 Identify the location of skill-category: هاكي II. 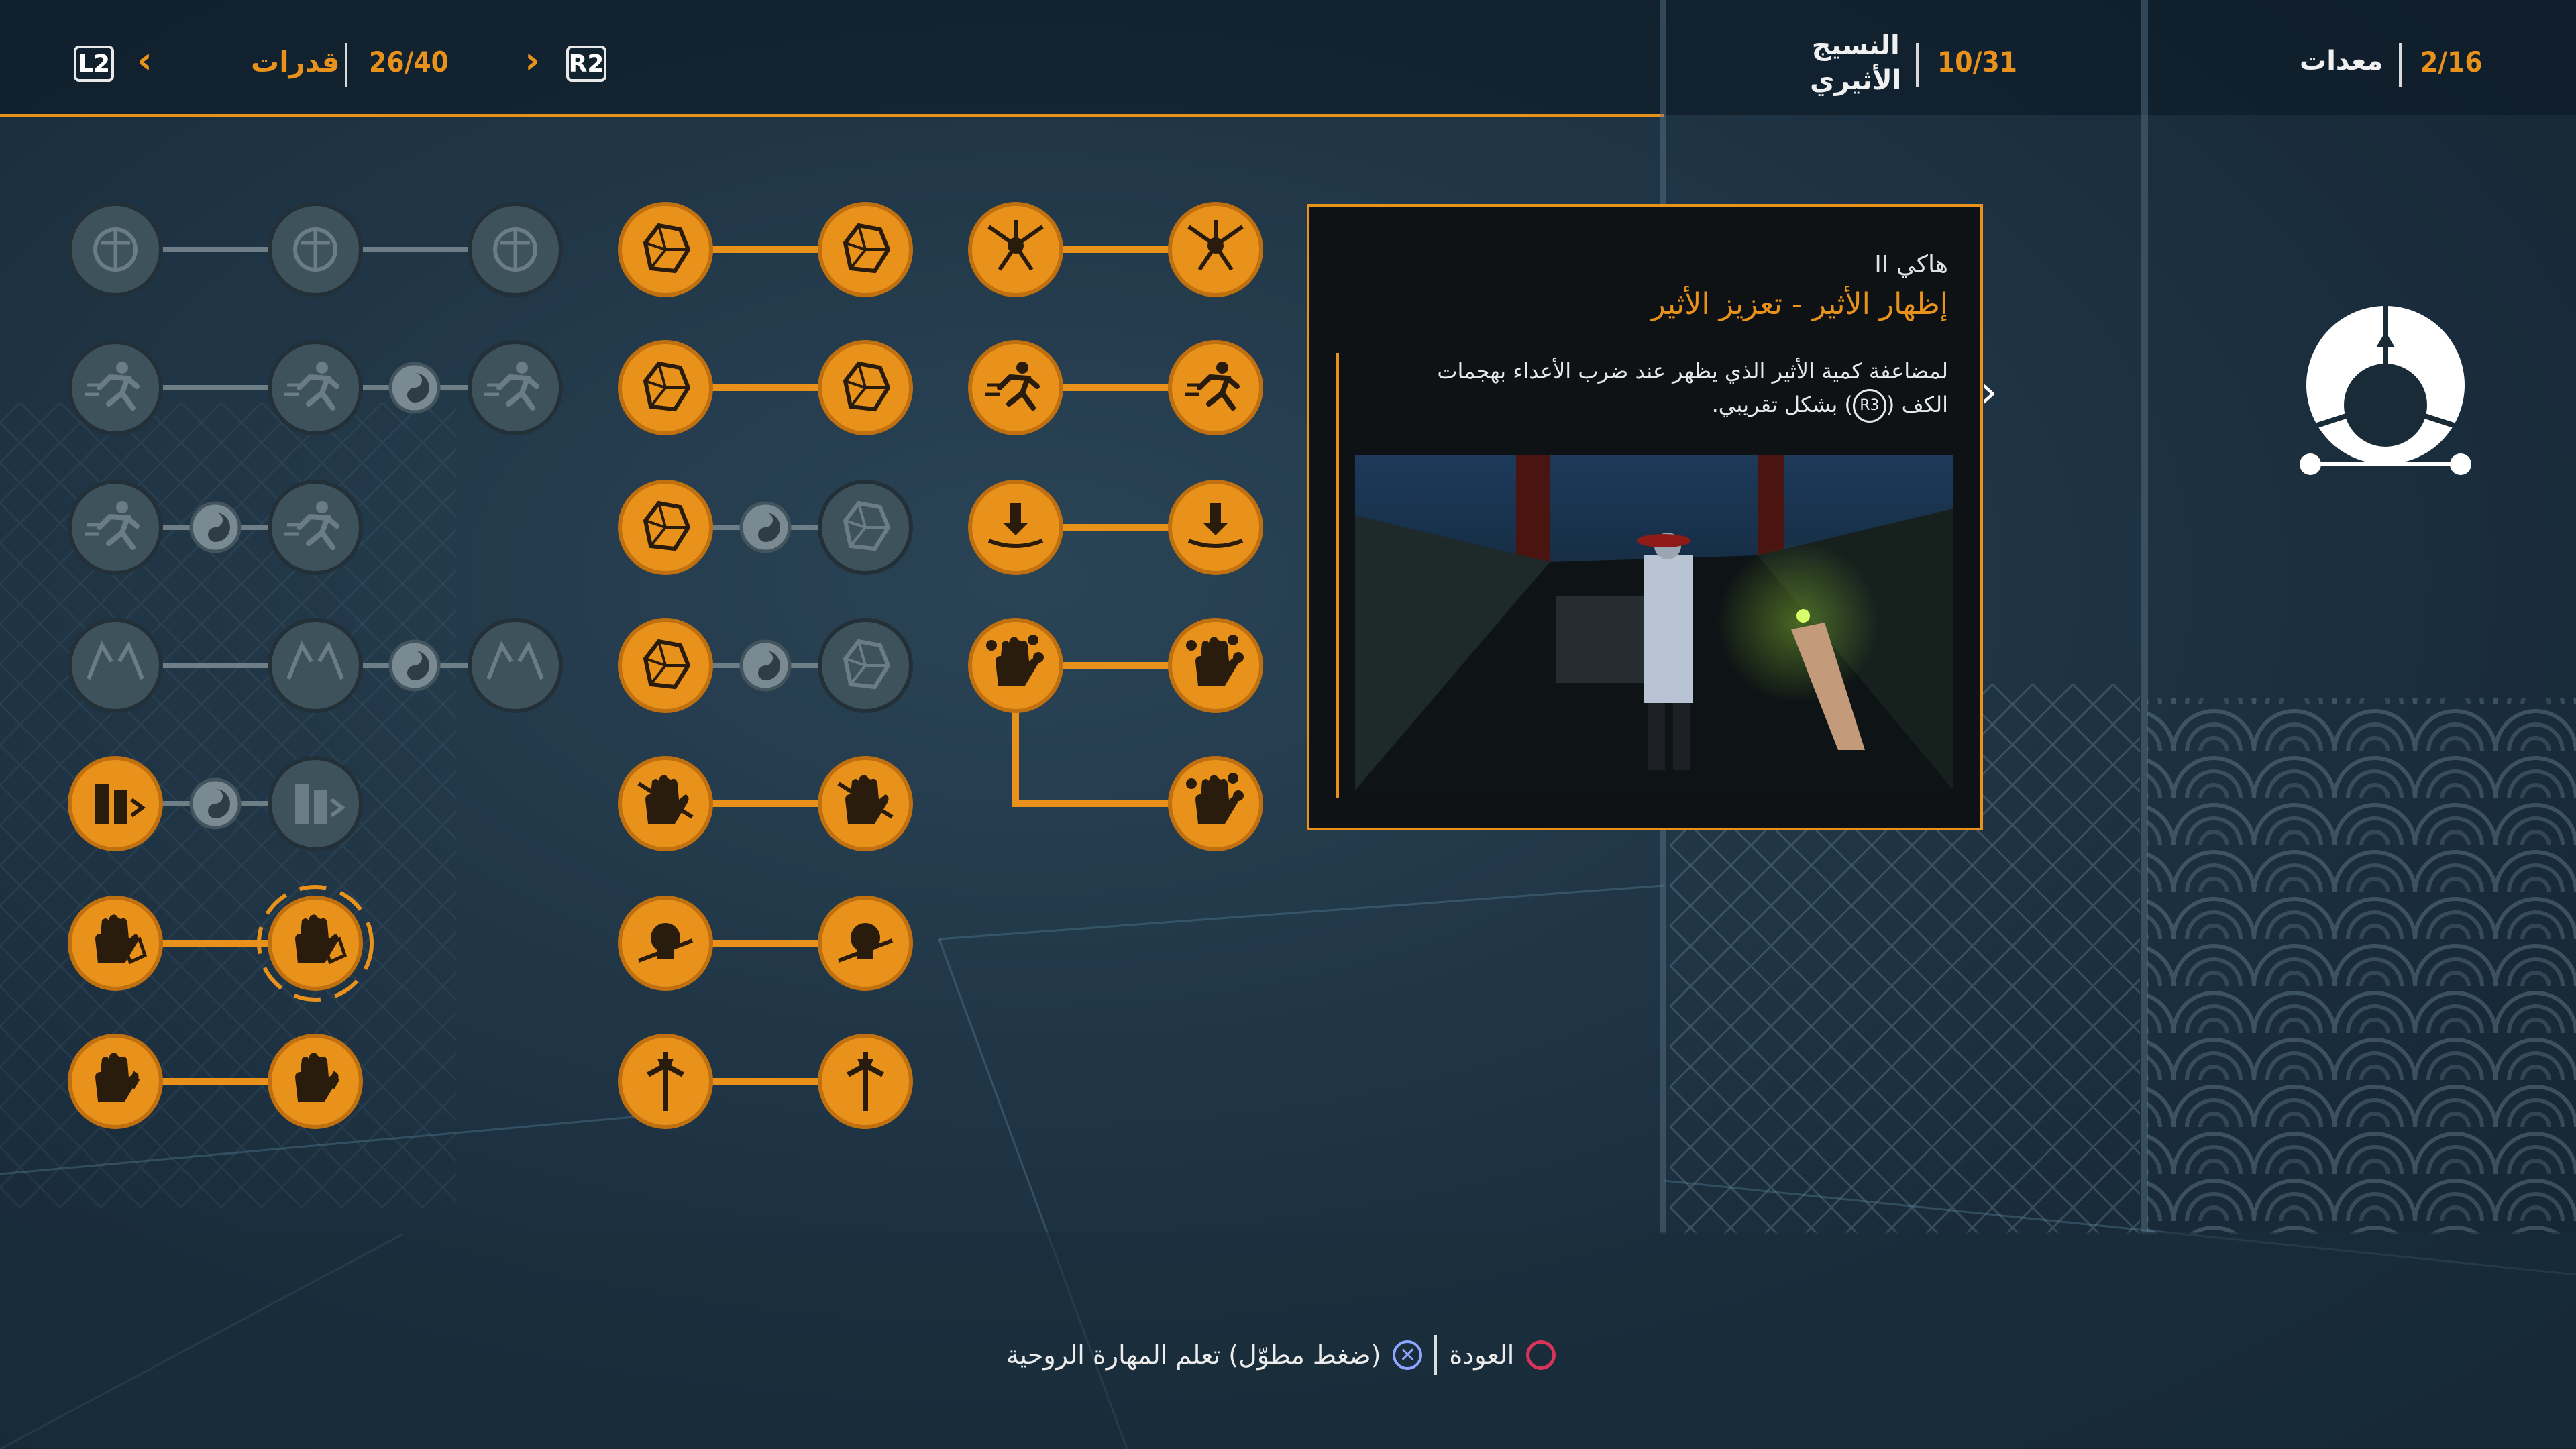
(1911, 264).